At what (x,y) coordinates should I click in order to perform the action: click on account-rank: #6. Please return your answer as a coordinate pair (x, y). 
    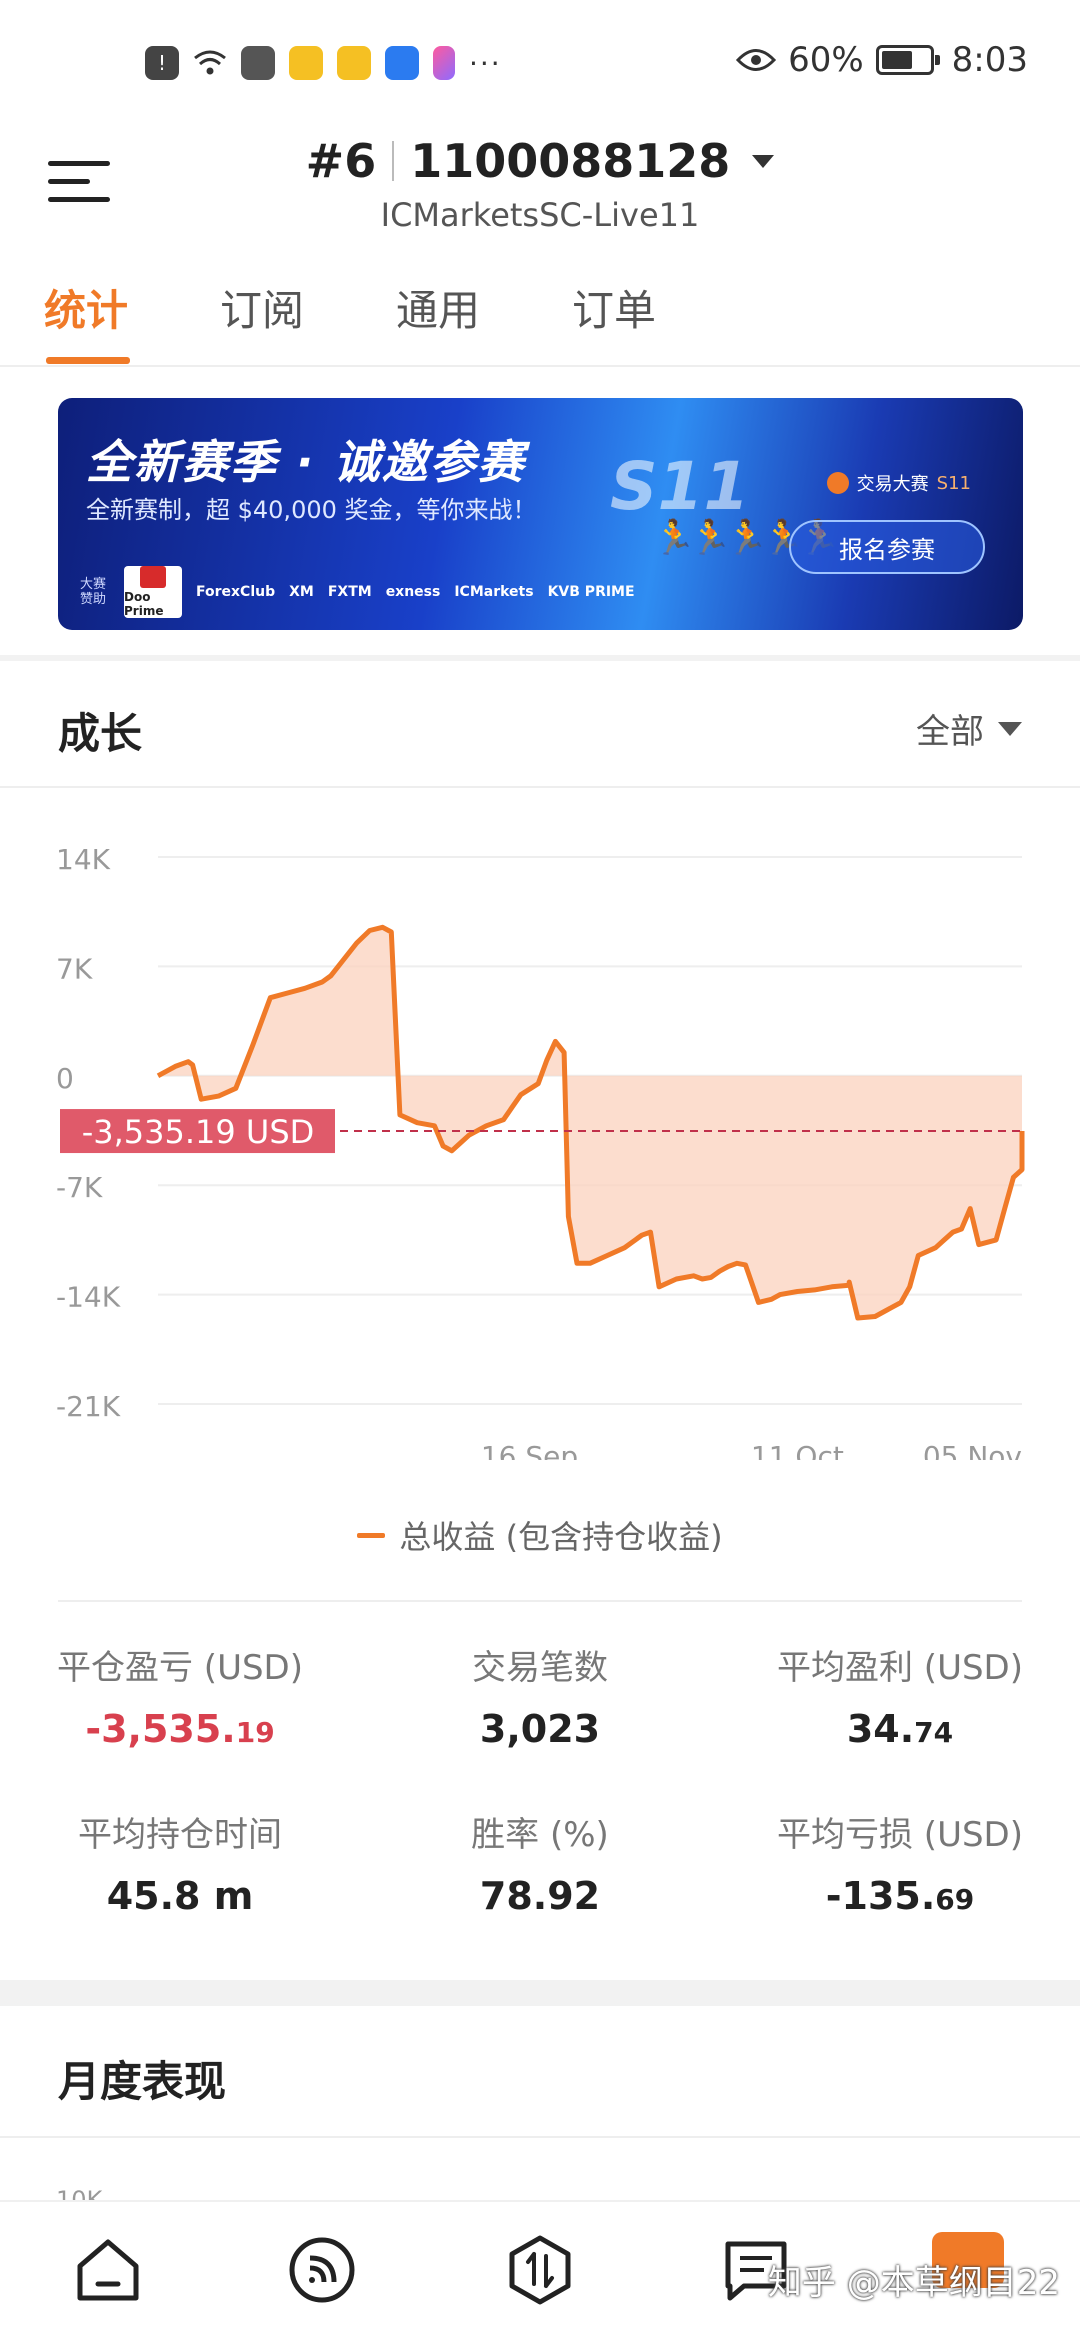
    Looking at the image, I should click on (341, 161).